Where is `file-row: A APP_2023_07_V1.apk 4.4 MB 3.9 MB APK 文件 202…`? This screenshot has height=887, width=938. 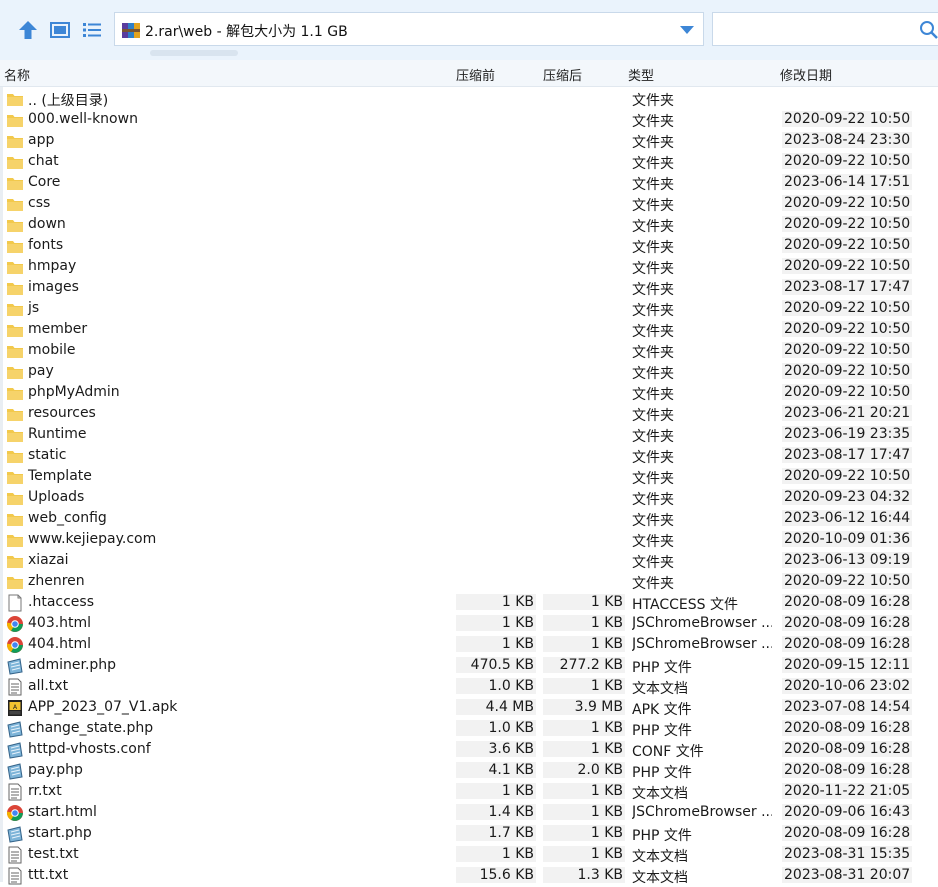
file-row: A APP_2023_07_V1.apk 4.4 MB 3.9 MB APK 文件 202… is located at coordinates (469, 707).